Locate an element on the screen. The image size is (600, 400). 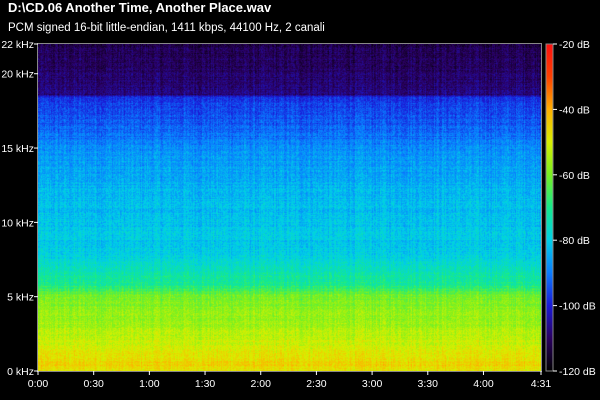
colorbar-tick-label: -20 dB is located at coordinates (574, 45).